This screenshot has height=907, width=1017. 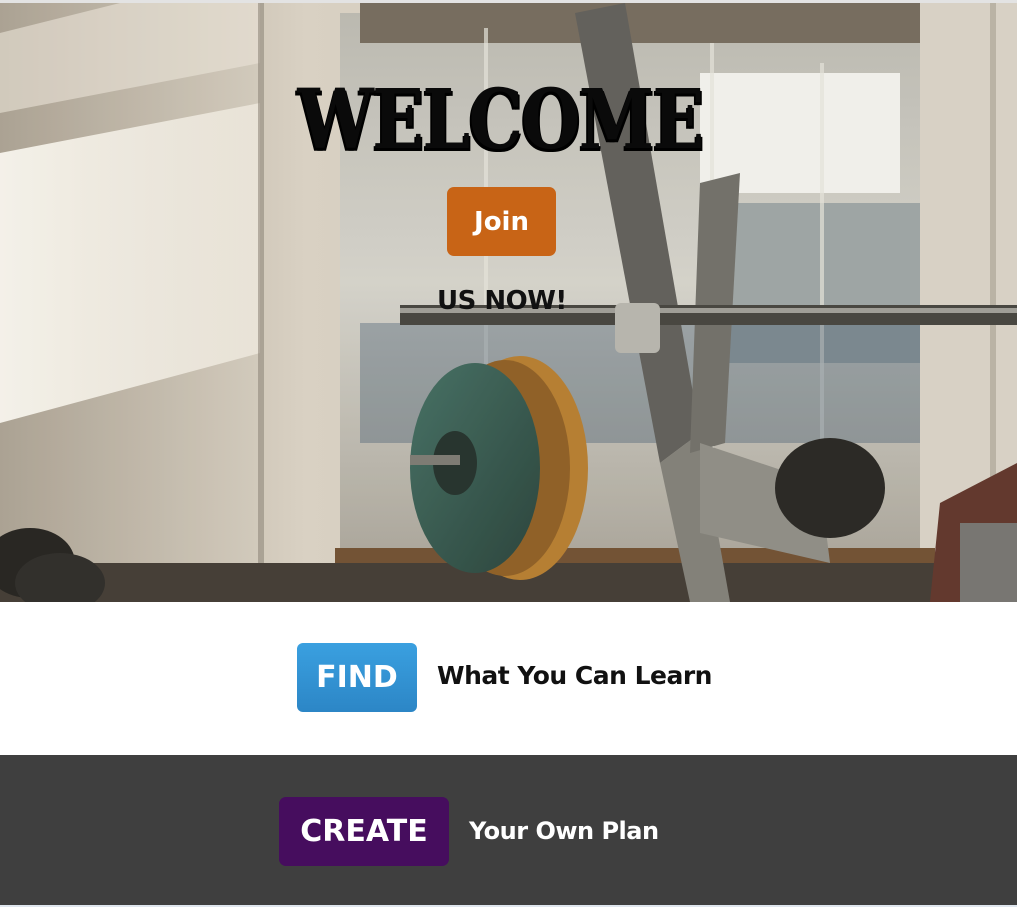 What do you see at coordinates (574, 675) in the screenshot?
I see `find-description: What You Can Learn` at bounding box center [574, 675].